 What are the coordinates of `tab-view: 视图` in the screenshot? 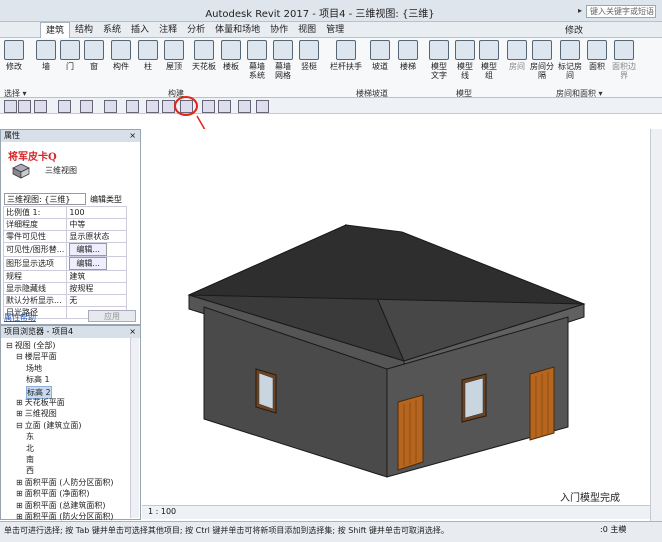 It's located at (307, 30).